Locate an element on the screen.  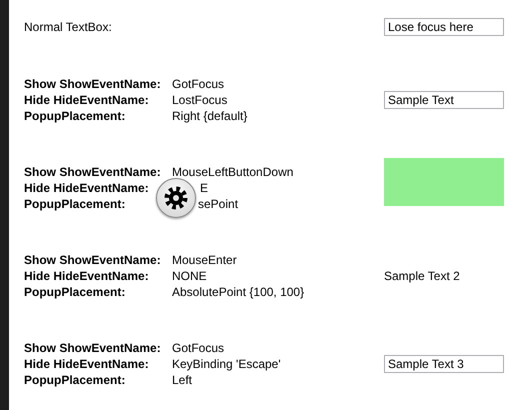
property-value: Left is located at coordinates (183, 380).